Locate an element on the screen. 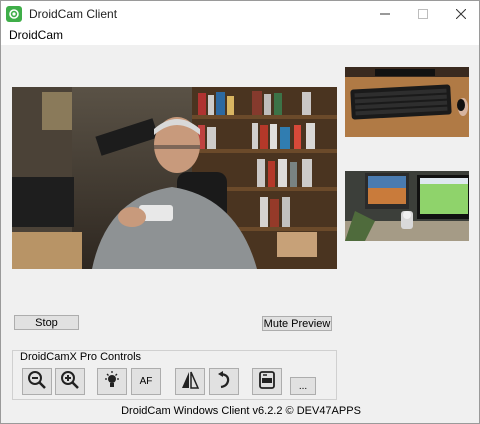  minimize-button is located at coordinates (385, 14).